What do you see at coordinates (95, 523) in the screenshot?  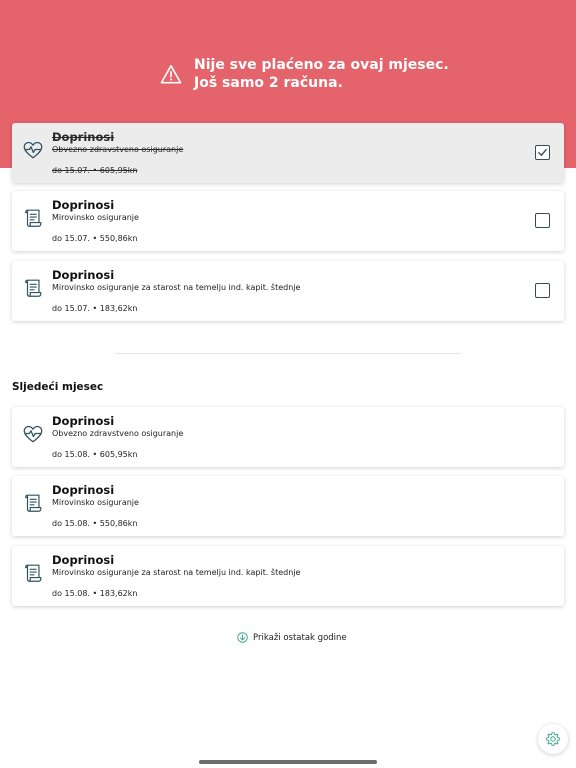 I see `card-due-amount: do 15.08. • 550,86kn` at bounding box center [95, 523].